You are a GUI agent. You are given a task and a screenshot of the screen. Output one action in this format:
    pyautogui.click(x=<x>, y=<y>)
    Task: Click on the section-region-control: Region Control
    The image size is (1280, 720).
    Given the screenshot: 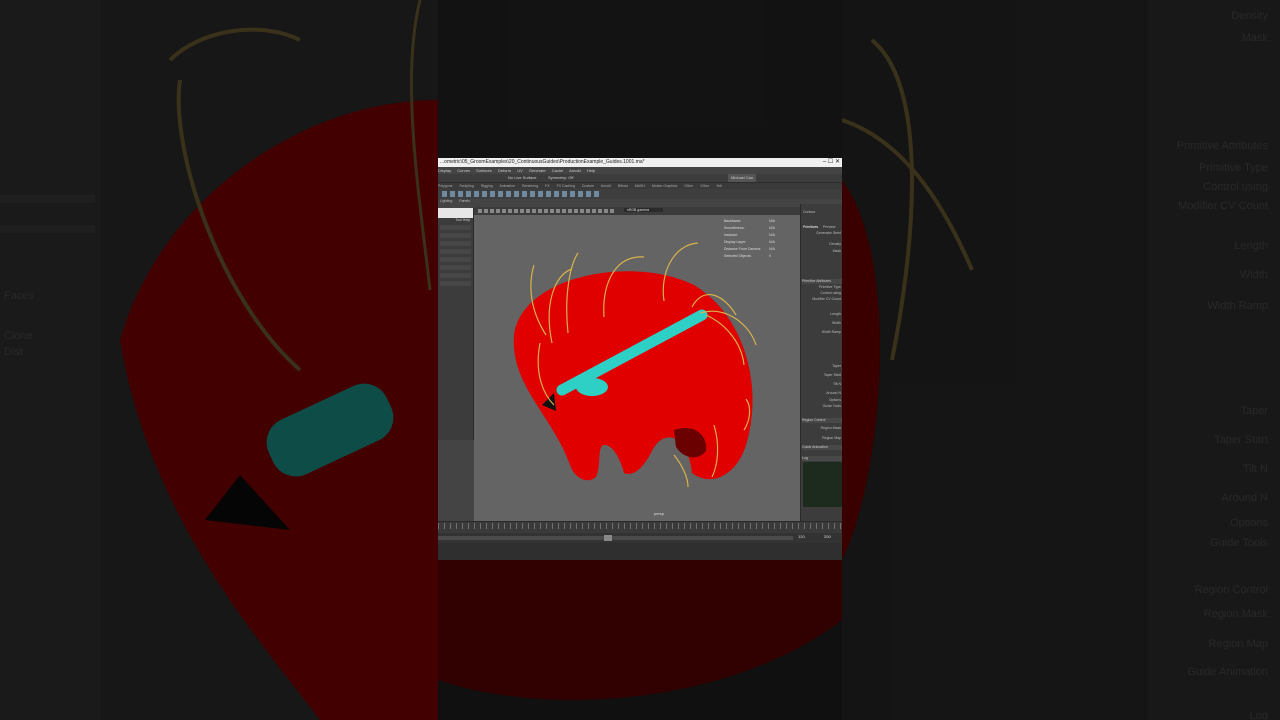 What is the action you would take?
    pyautogui.click(x=822, y=420)
    